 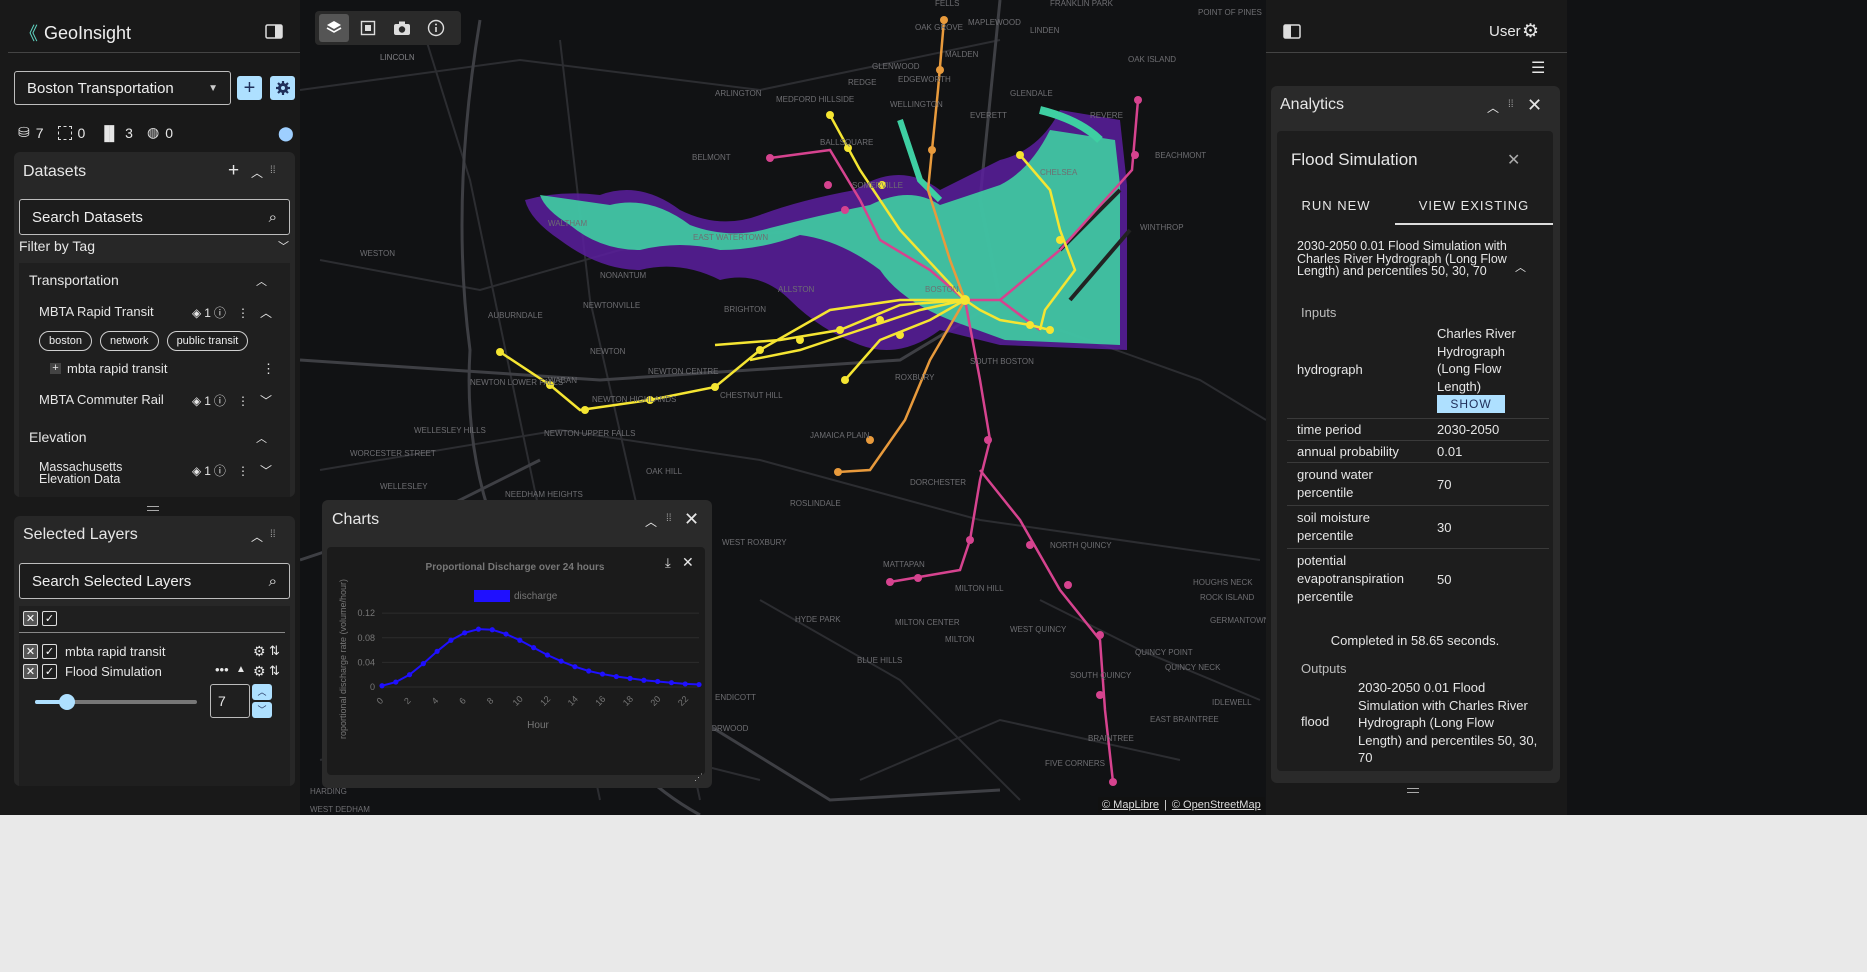 I want to click on tab-view-existing: VIEW EXISTING, so click(x=1474, y=205).